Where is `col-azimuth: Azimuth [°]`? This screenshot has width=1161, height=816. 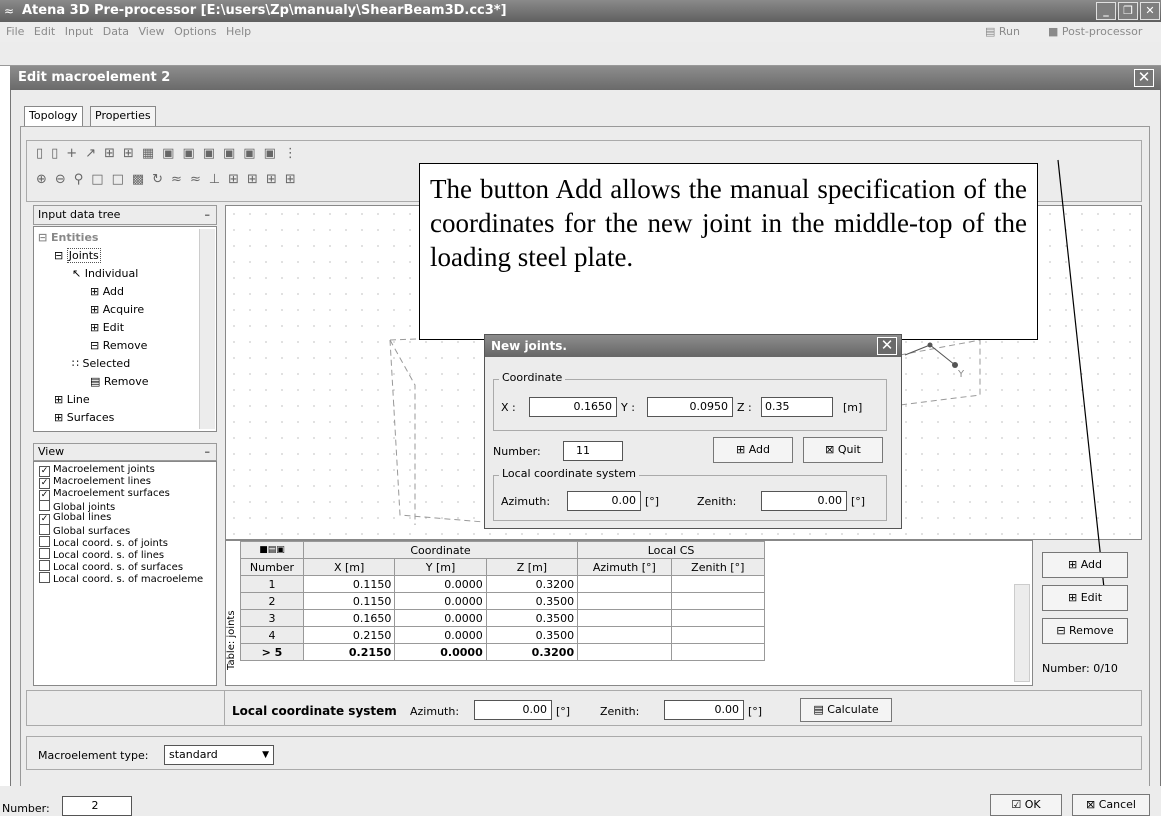
col-azimuth: Azimuth [°] is located at coordinates (624, 567).